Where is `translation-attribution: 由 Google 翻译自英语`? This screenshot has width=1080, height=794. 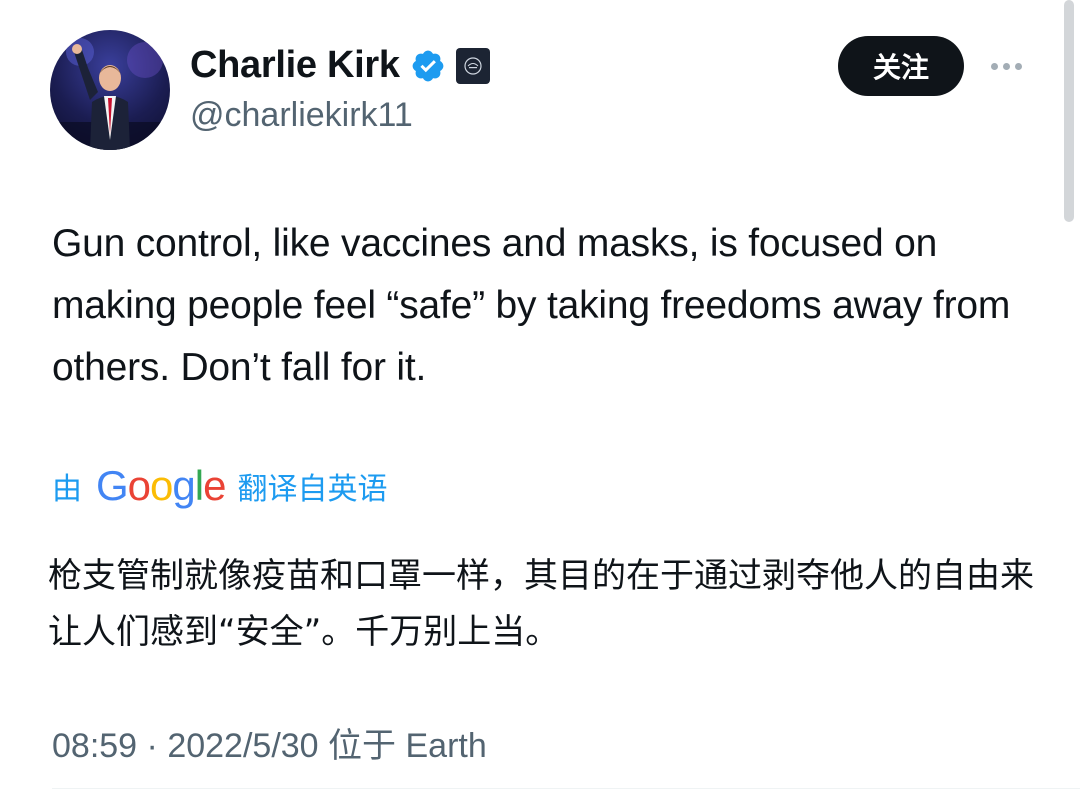 translation-attribution: 由 Google 翻译自英语 is located at coordinates (219, 486).